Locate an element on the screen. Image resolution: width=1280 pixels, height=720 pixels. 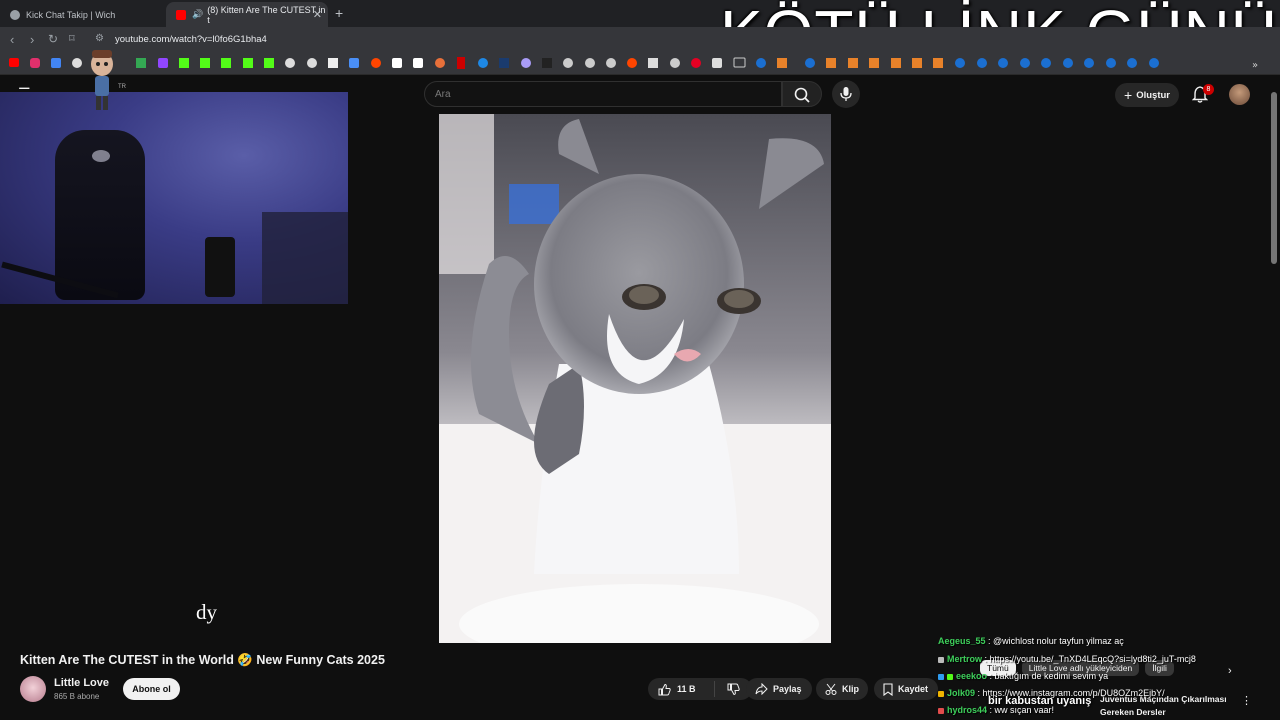
search-input: Ara is located at coordinates (603, 94).